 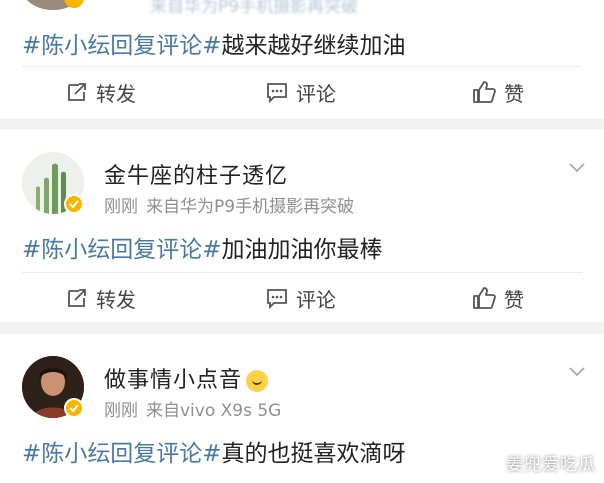 I want to click on post-meta: 刚刚 来自vivo X9s 5G, so click(x=192, y=408).